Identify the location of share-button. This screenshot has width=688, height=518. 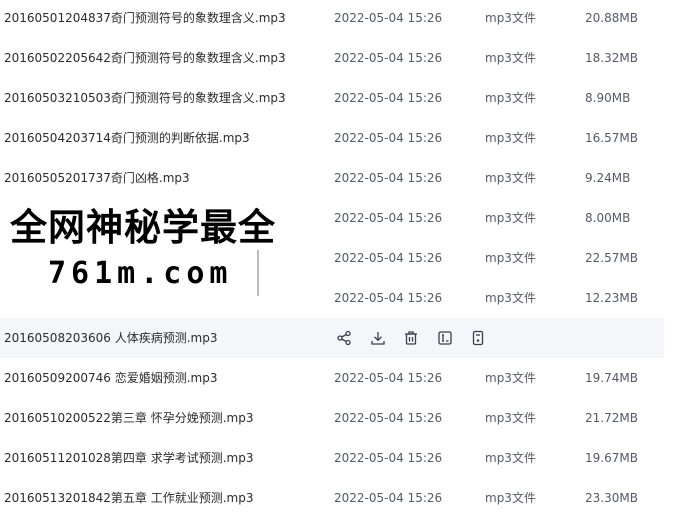
(344, 338).